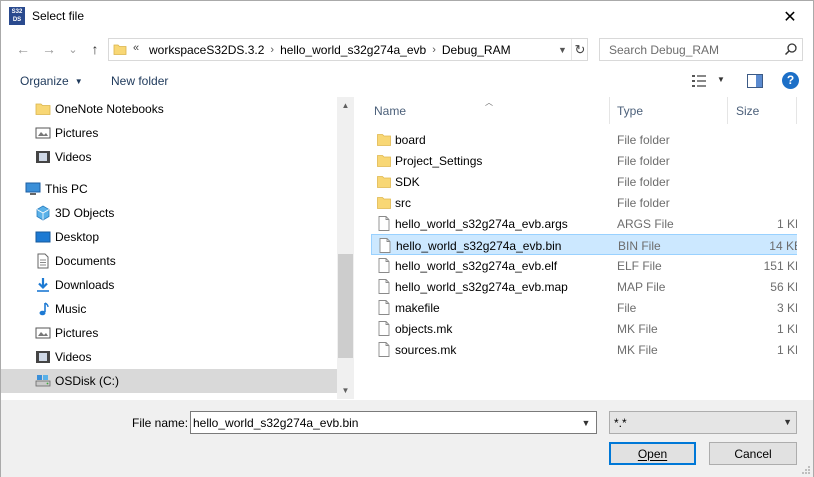  What do you see at coordinates (699, 81) in the screenshot?
I see `view-options-icon` at bounding box center [699, 81].